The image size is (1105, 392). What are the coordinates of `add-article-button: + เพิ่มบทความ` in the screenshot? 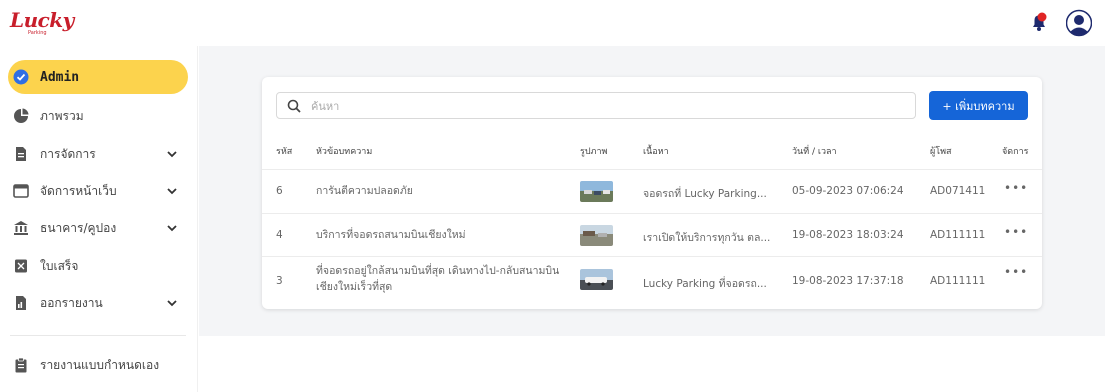 It's located at (978, 105).